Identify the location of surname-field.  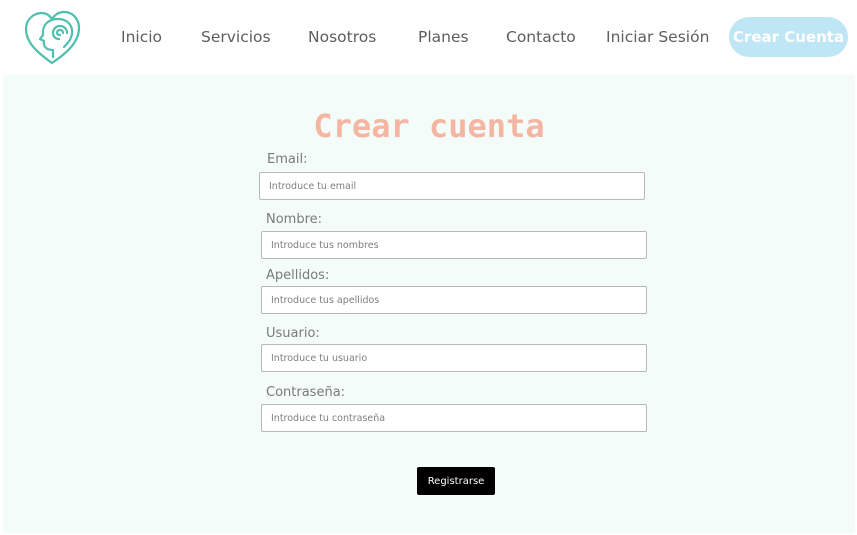
(454, 300).